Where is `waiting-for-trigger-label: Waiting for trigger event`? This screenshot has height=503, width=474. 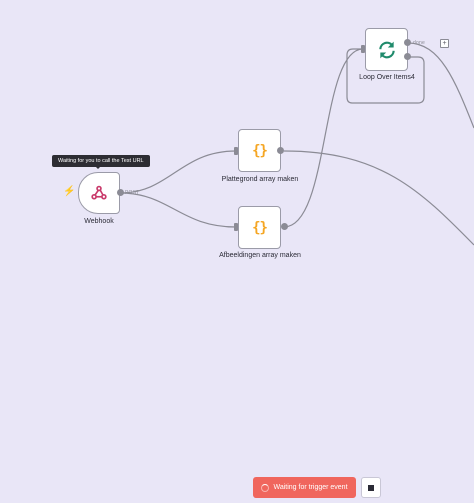 waiting-for-trigger-label: Waiting for trigger event is located at coordinates (310, 487).